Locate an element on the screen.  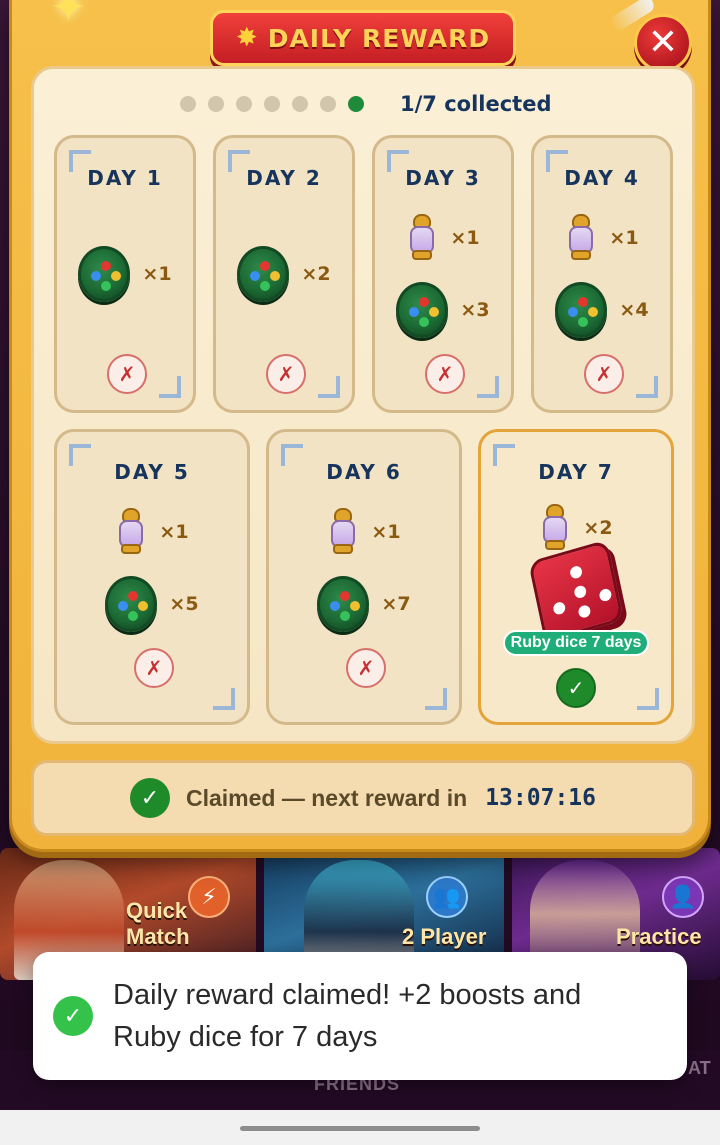
quick-match-label: Quick Match is located at coordinates (158, 923).